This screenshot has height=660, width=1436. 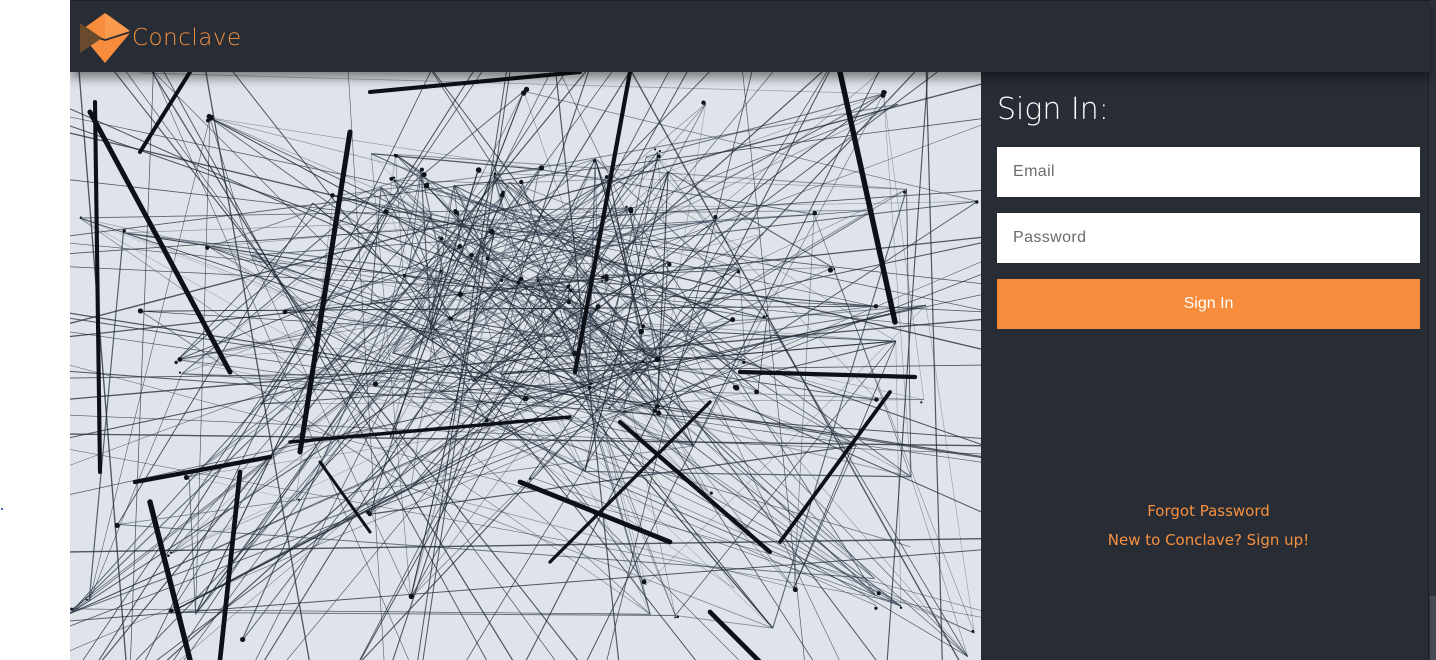 I want to click on signin-title: Sign In:, so click(x=1053, y=109).